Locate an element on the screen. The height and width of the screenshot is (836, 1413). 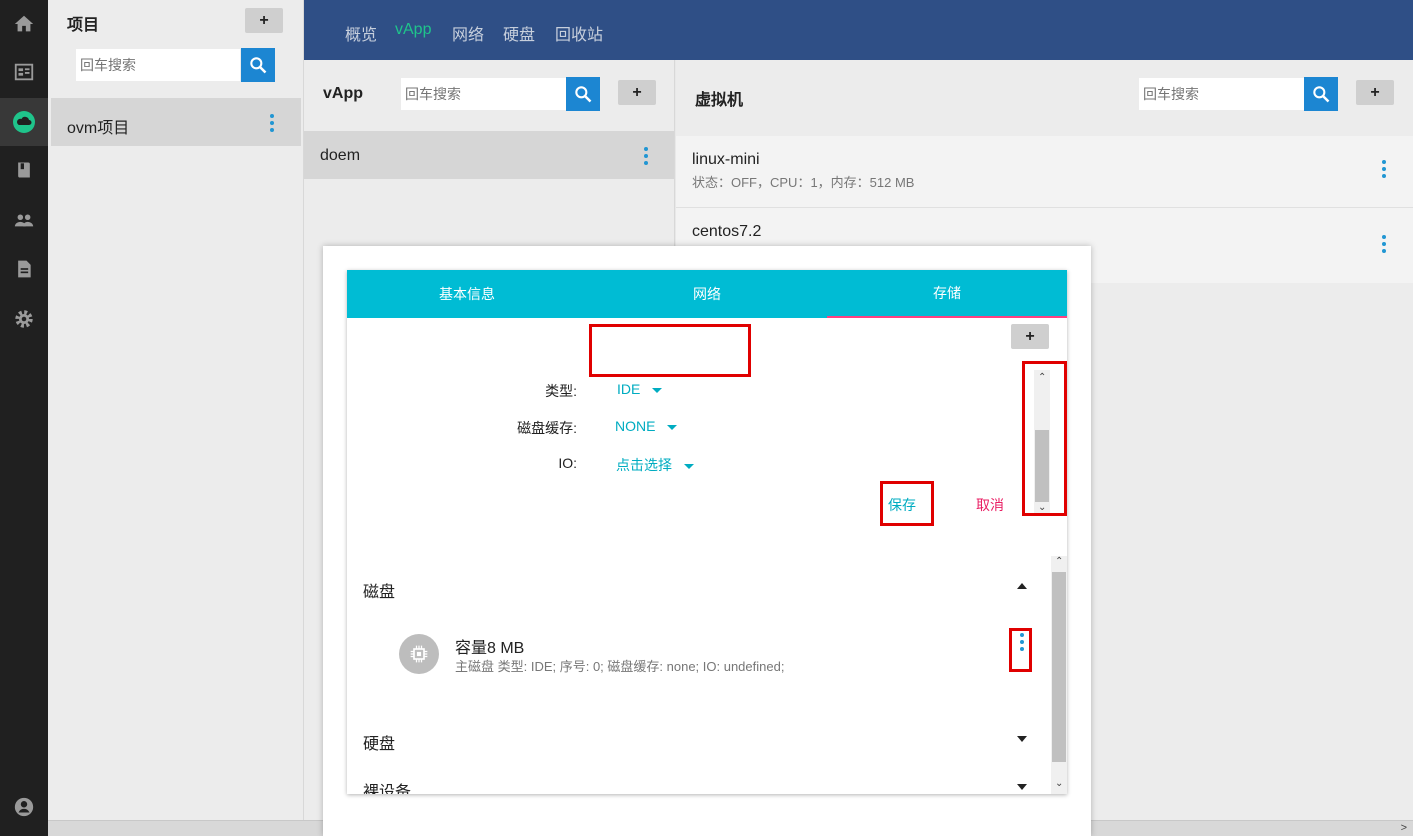
vapp-name: doem is located at coordinates (340, 155).